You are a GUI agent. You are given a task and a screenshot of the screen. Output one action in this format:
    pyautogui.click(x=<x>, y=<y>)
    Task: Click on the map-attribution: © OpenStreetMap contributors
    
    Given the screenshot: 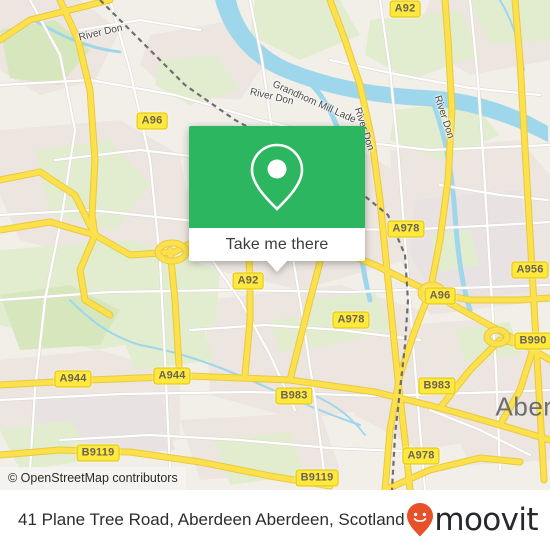 What is the action you would take?
    pyautogui.click(x=93, y=478)
    